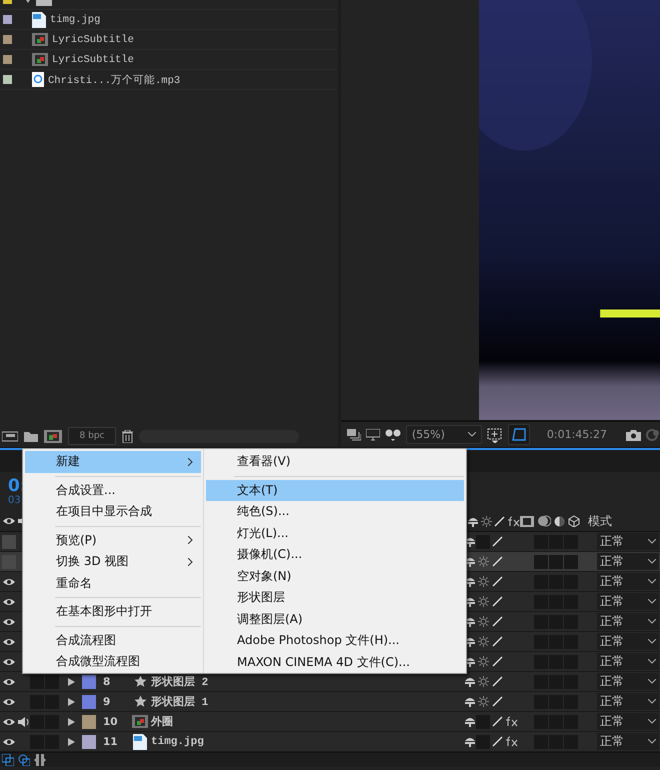 The height and width of the screenshot is (770, 660). Describe the element at coordinates (113, 540) in the screenshot. I see `menu-item: 预览(P)` at that location.